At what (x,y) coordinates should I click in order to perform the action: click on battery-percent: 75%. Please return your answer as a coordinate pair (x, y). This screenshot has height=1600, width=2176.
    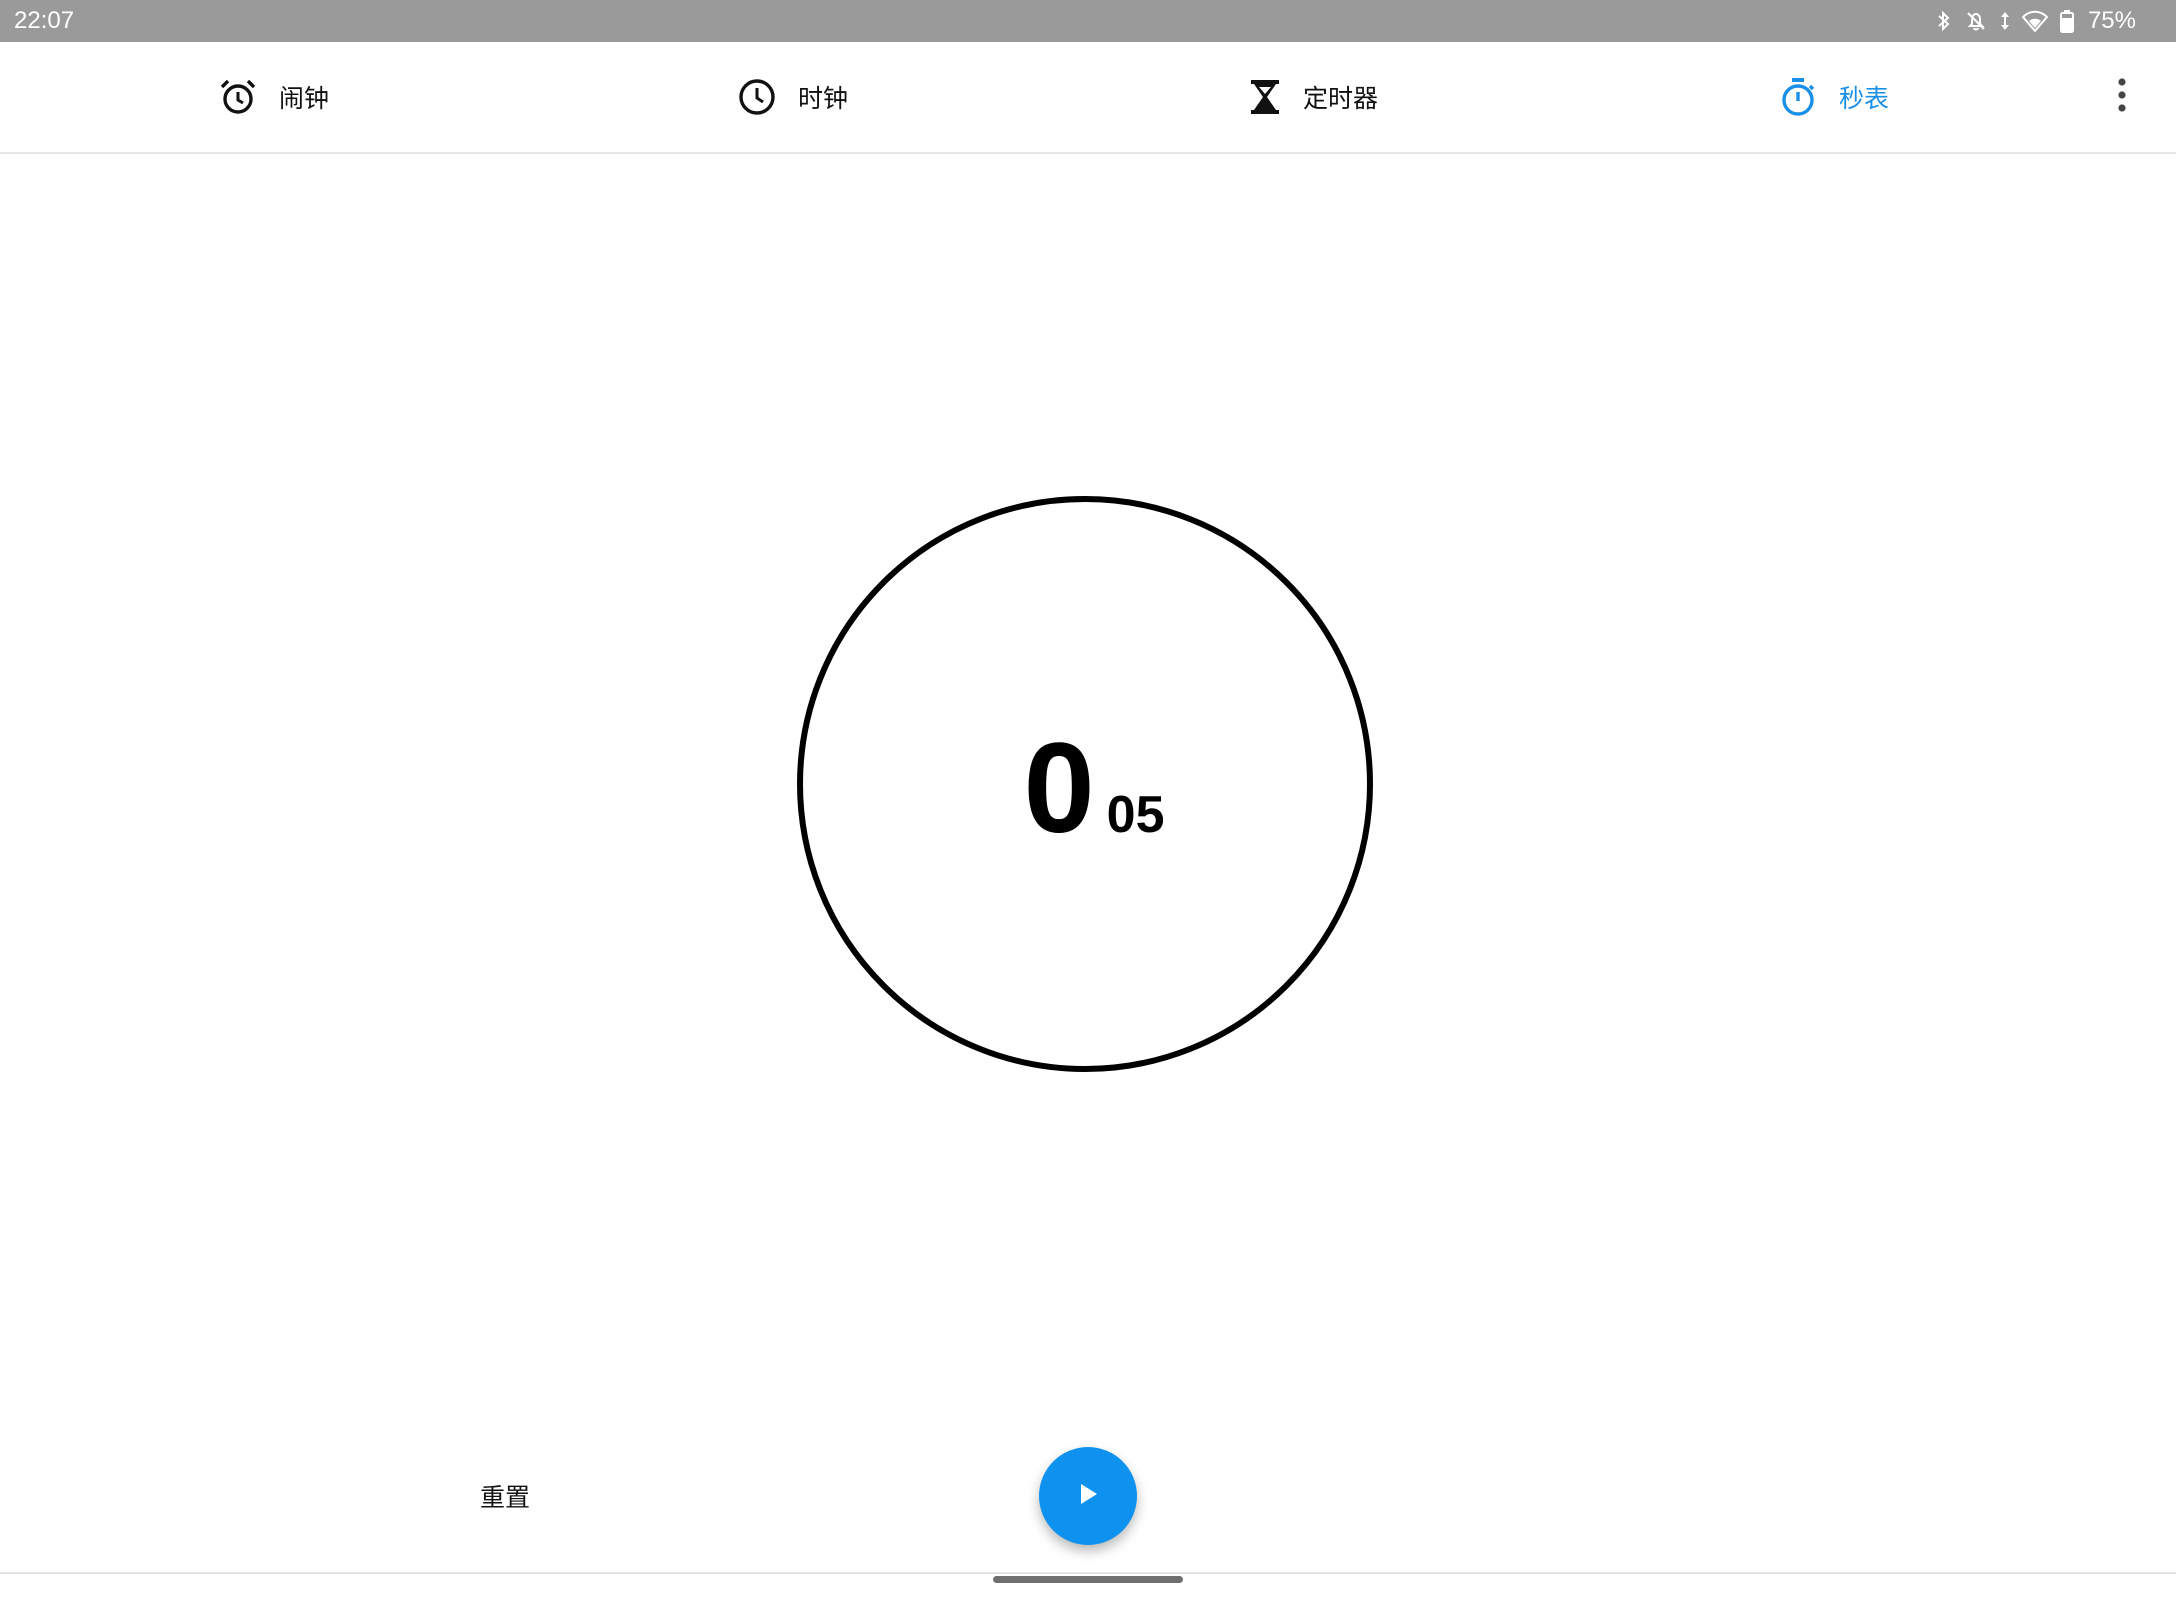
    Looking at the image, I should click on (2111, 20).